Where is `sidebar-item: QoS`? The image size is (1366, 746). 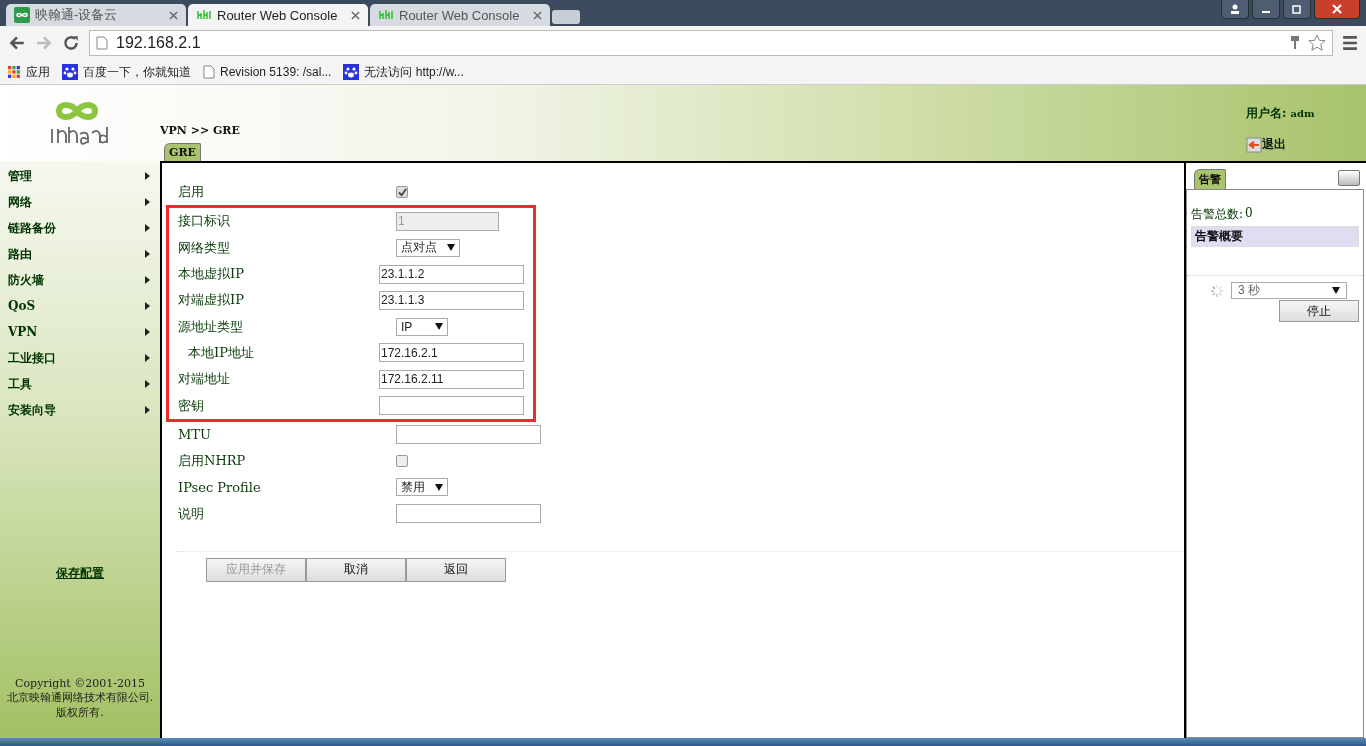 sidebar-item: QoS is located at coordinates (80, 306).